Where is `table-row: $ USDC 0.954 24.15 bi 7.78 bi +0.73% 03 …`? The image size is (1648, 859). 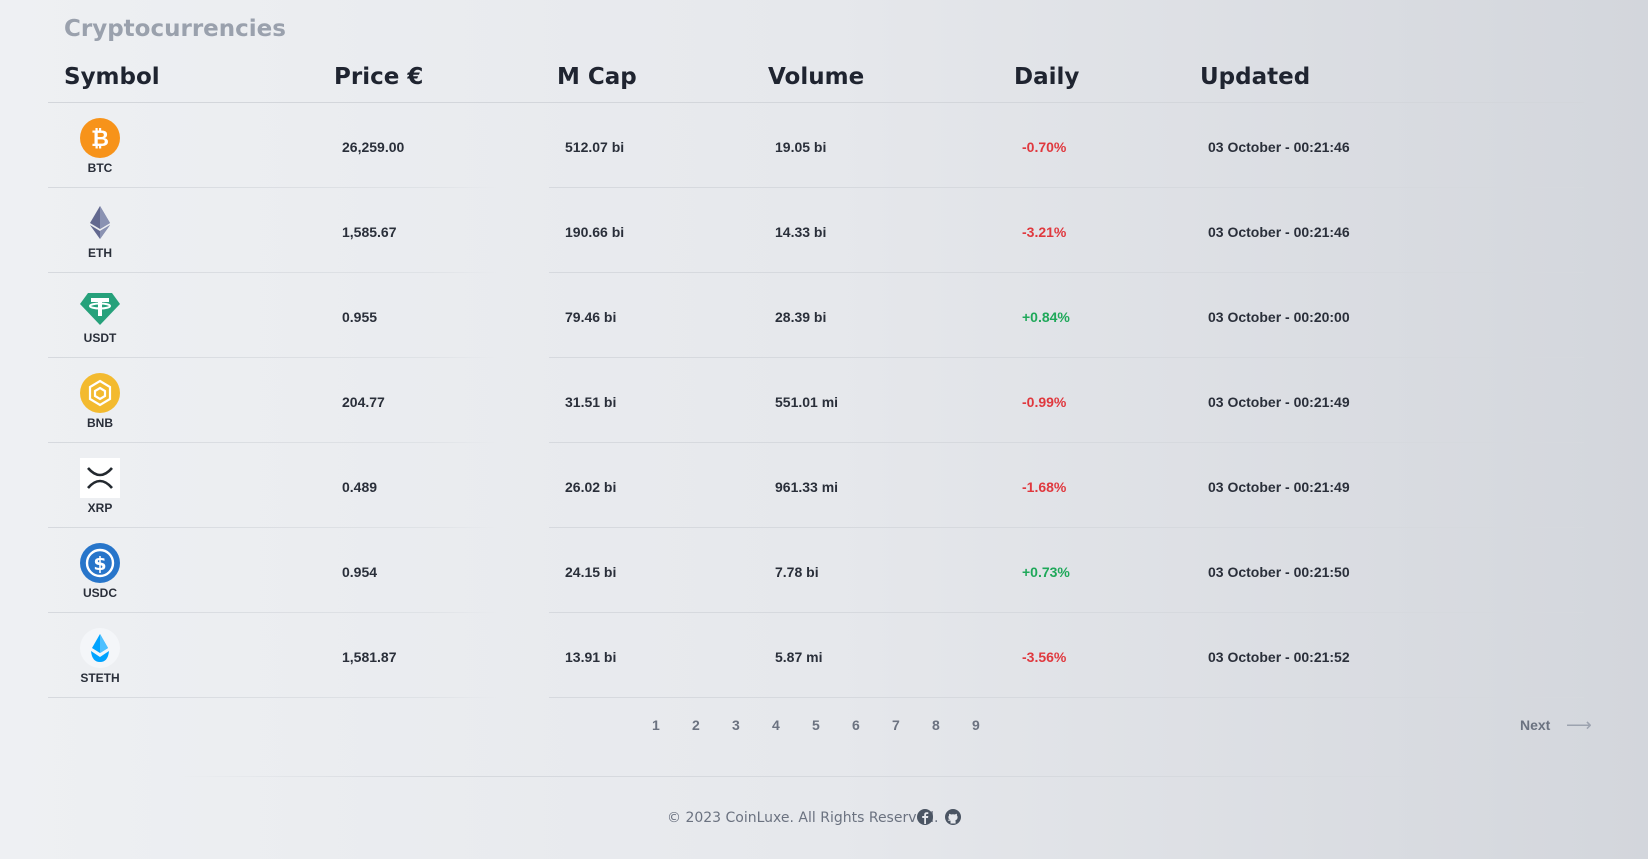
table-row: $ USDC 0.954 24.15 bi 7.78 bi +0.73% 03 … is located at coordinates (824, 570).